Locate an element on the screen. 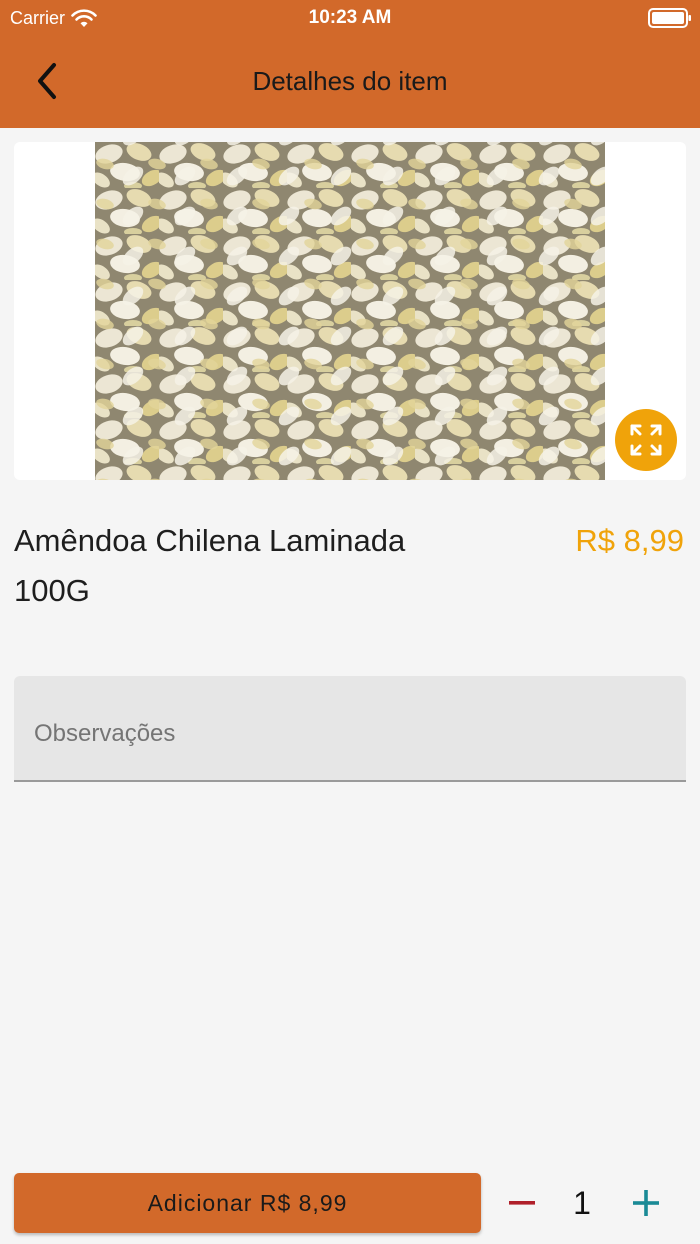 The height and width of the screenshot is (1244, 700). expand-icon is located at coordinates (646, 440).